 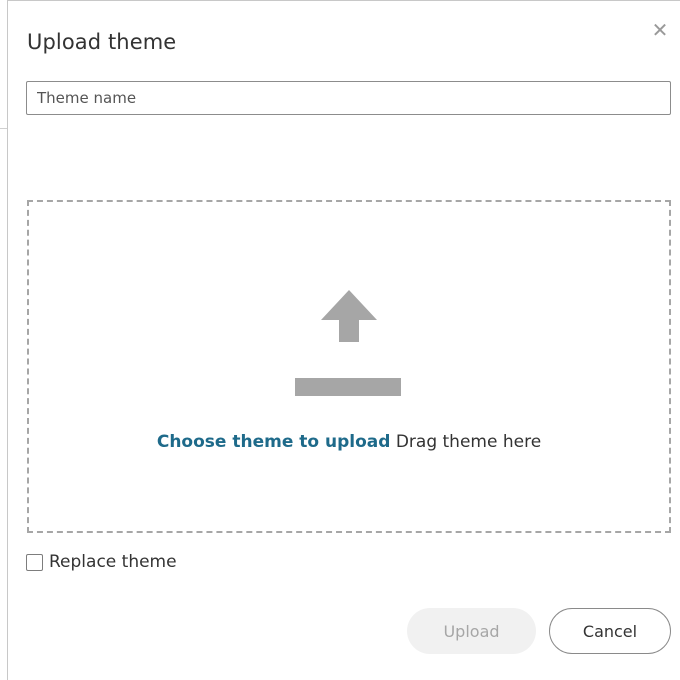 What do you see at coordinates (610, 631) in the screenshot?
I see `cancel-button: Cancel` at bounding box center [610, 631].